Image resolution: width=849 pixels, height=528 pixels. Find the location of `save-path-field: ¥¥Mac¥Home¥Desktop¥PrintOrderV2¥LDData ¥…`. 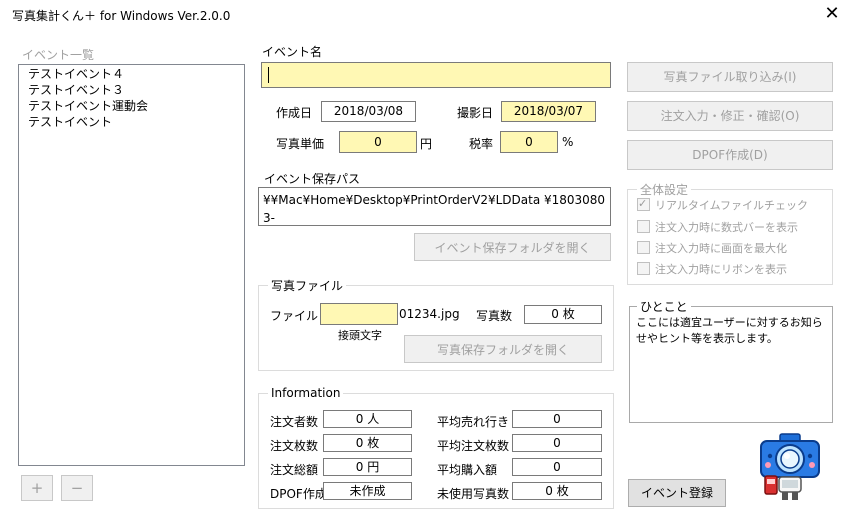

save-path-field: ¥¥Mac¥Home¥Desktop¥PrintOrderV2¥LDData ¥… is located at coordinates (434, 206).